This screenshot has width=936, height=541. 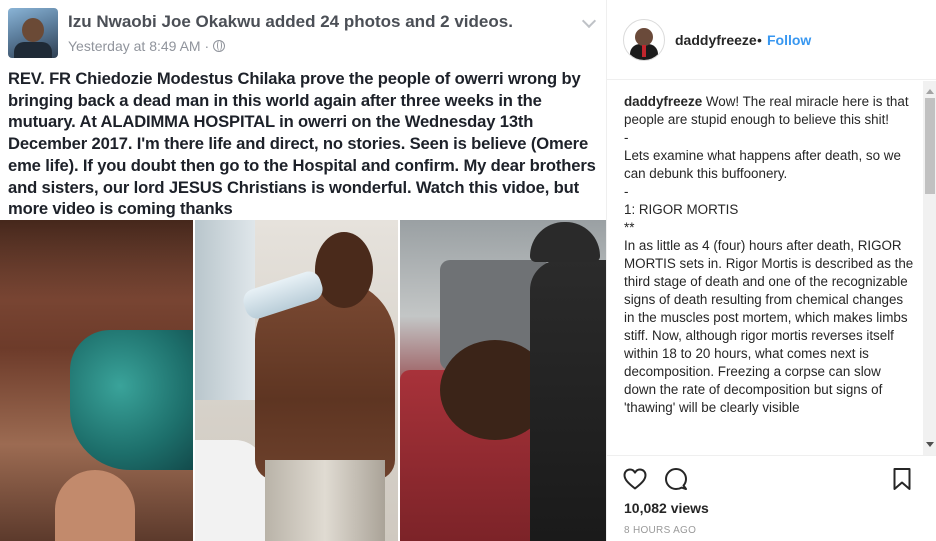 What do you see at coordinates (716, 40) in the screenshot?
I see `username-link: daddyfreeze` at bounding box center [716, 40].